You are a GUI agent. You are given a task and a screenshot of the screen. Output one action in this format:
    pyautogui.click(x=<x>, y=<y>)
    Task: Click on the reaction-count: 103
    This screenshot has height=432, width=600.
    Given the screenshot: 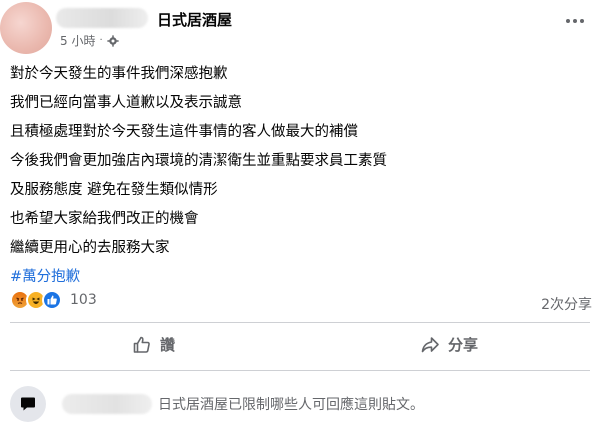 What is the action you would take?
    pyautogui.click(x=83, y=300)
    